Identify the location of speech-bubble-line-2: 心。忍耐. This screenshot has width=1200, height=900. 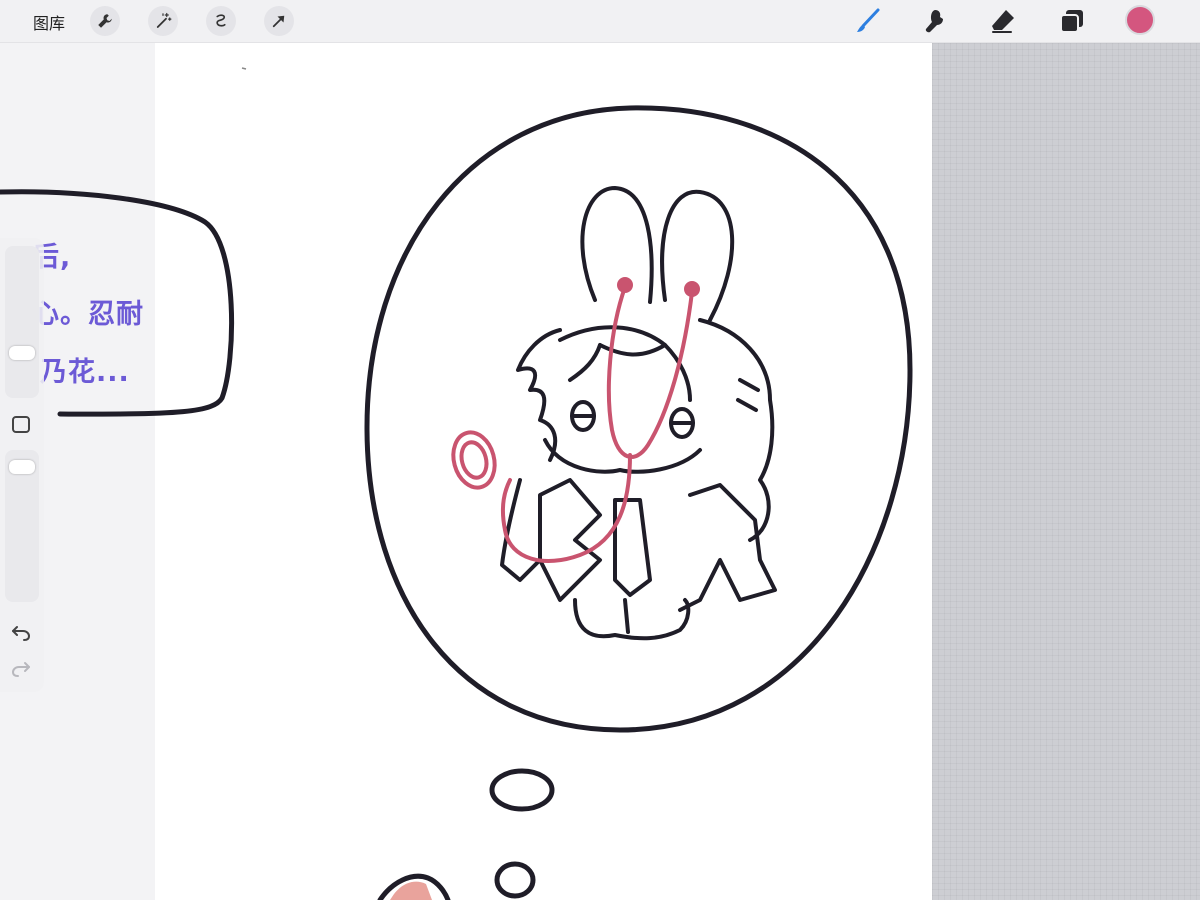
(88, 314).